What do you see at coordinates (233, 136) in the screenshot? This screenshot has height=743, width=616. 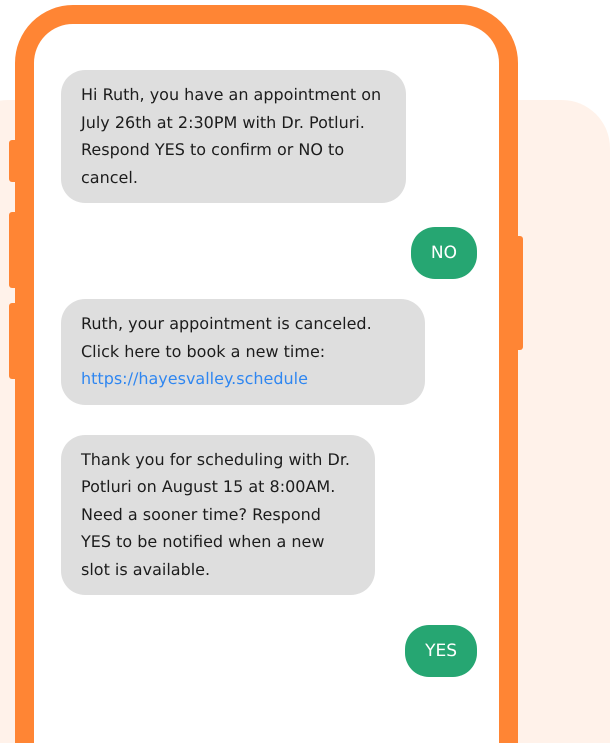 I see `incoming-message: Hi Ruth, you have an appointment on July 26th at 2:30PM with Dr. Potluri. Respond YES to confirm or NO to cancel.` at bounding box center [233, 136].